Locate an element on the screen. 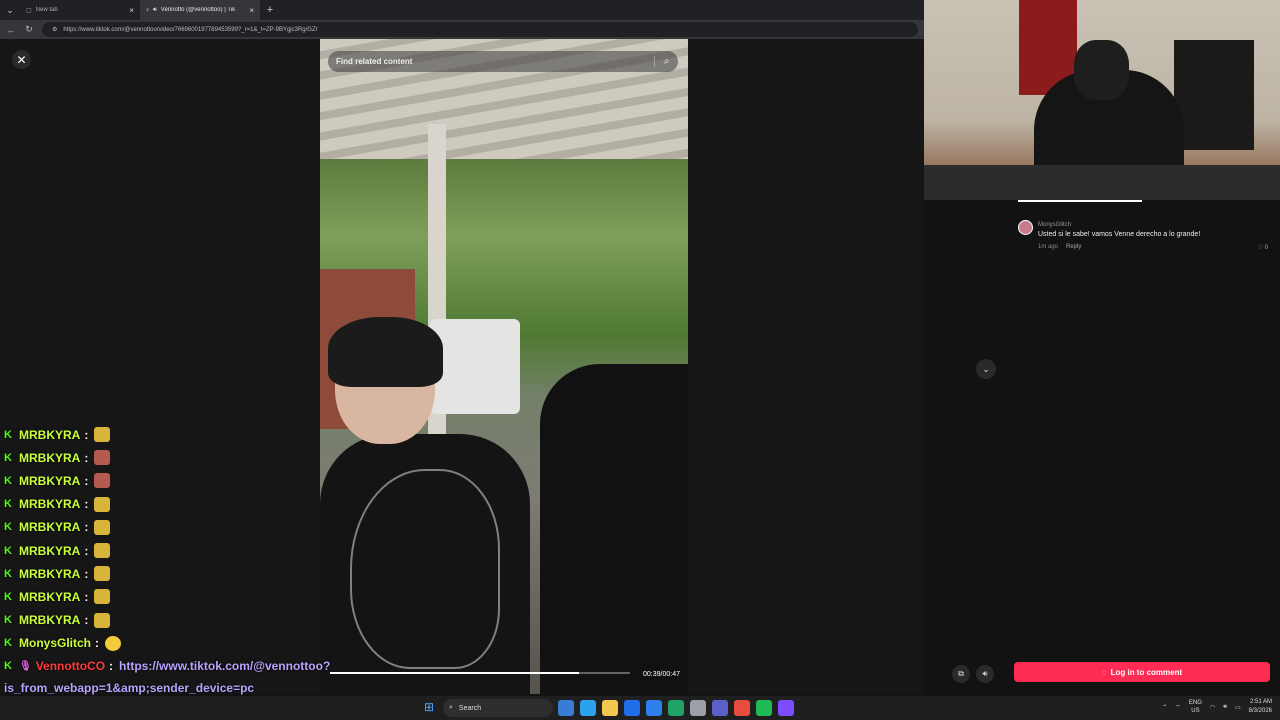 The image size is (1280, 720). chat-username: MonysGlitch is located at coordinates (55, 643).